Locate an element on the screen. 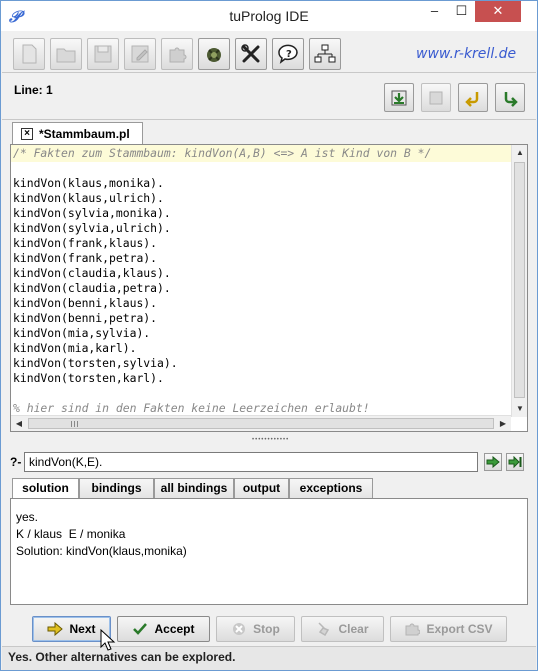 The image size is (538, 671). scroll-right-icon: ▶ is located at coordinates (503, 424).